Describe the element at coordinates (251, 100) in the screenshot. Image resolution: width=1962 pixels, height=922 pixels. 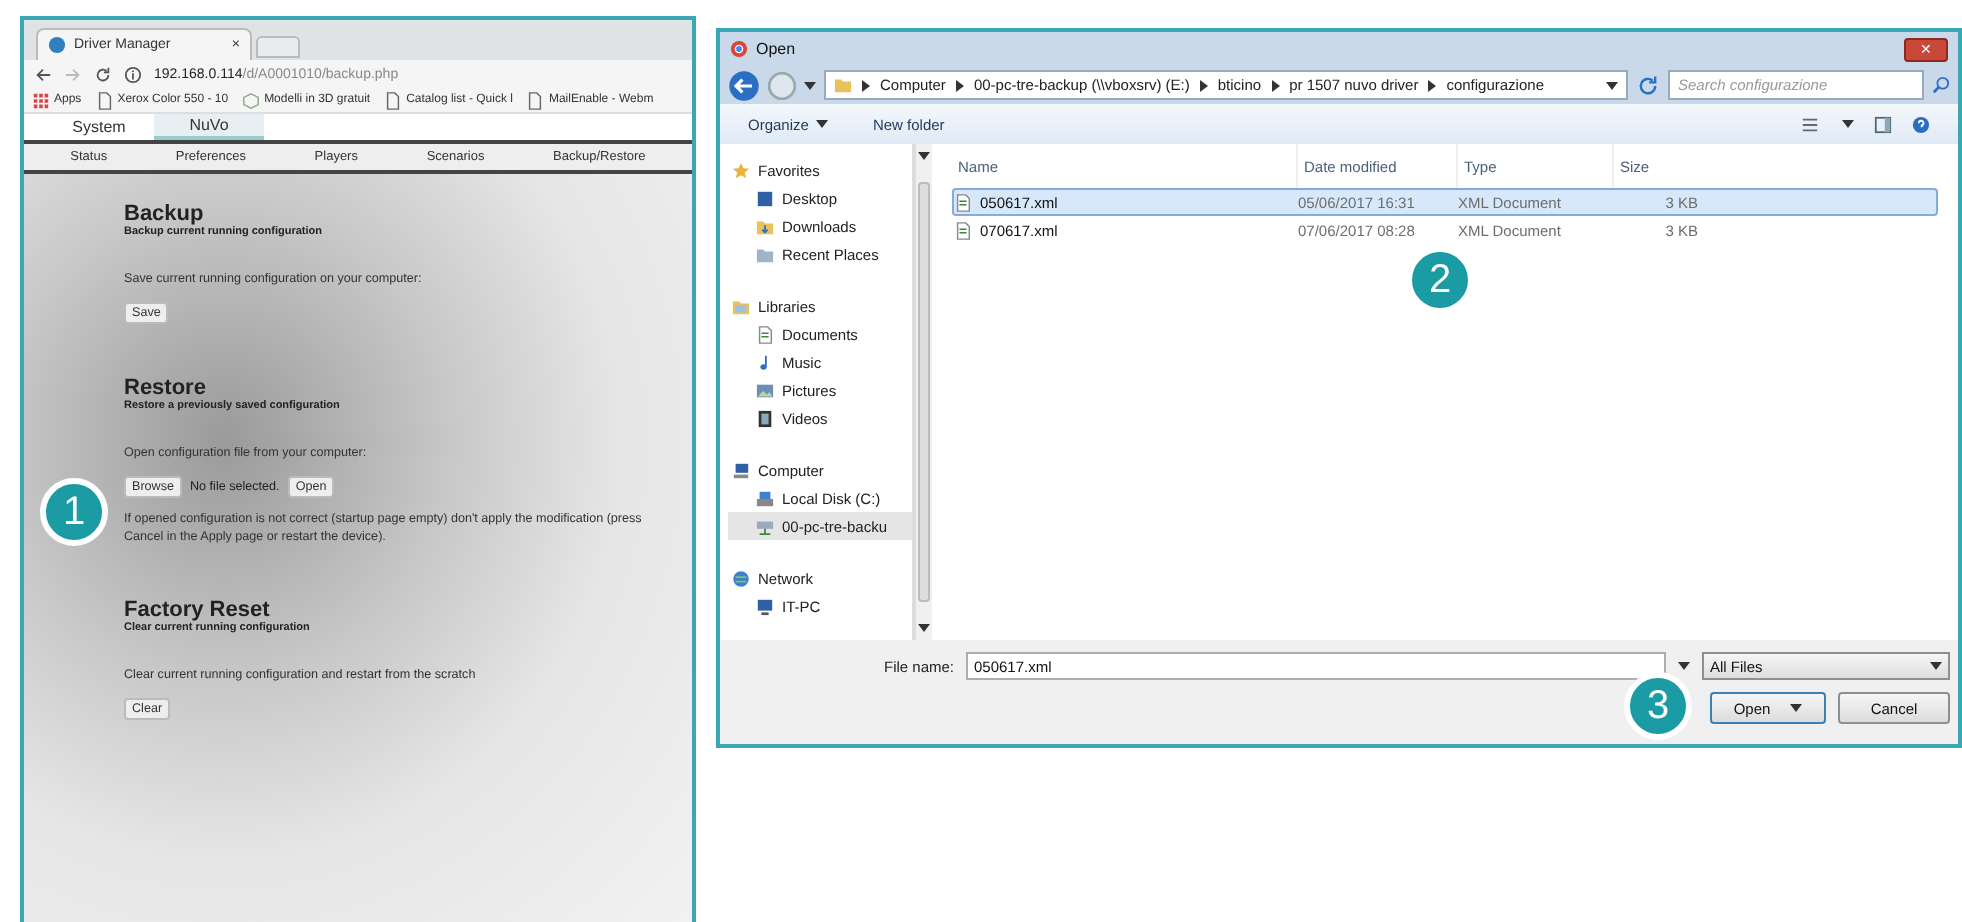
I see `cube-icon` at that location.